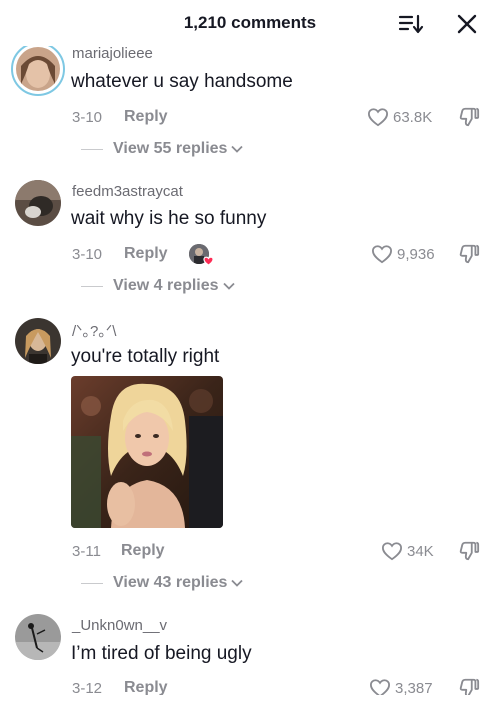 The width and height of the screenshot is (500, 701). I want to click on view-replies-button: View 55 replies, so click(162, 149).